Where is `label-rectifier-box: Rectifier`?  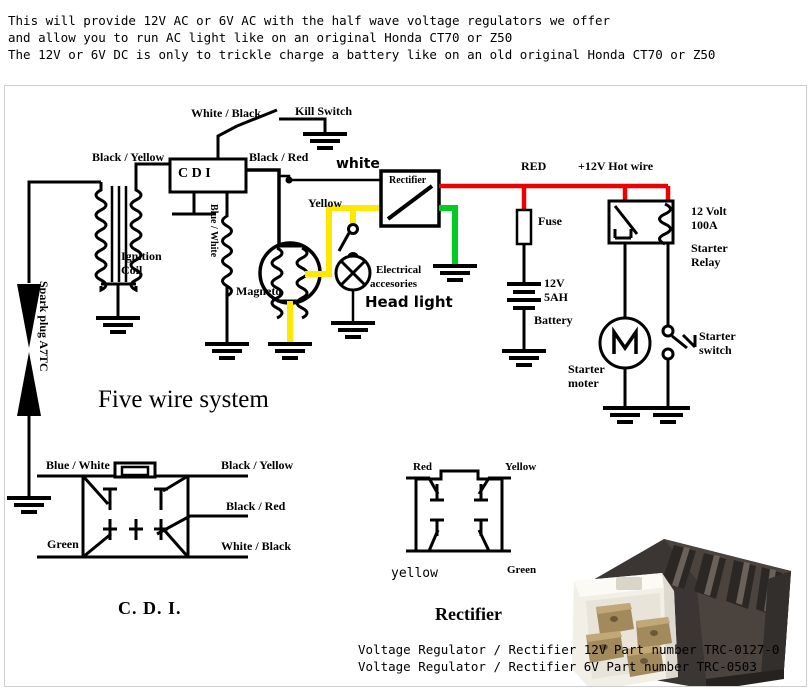
label-rectifier-box: Rectifier is located at coordinates (408, 180).